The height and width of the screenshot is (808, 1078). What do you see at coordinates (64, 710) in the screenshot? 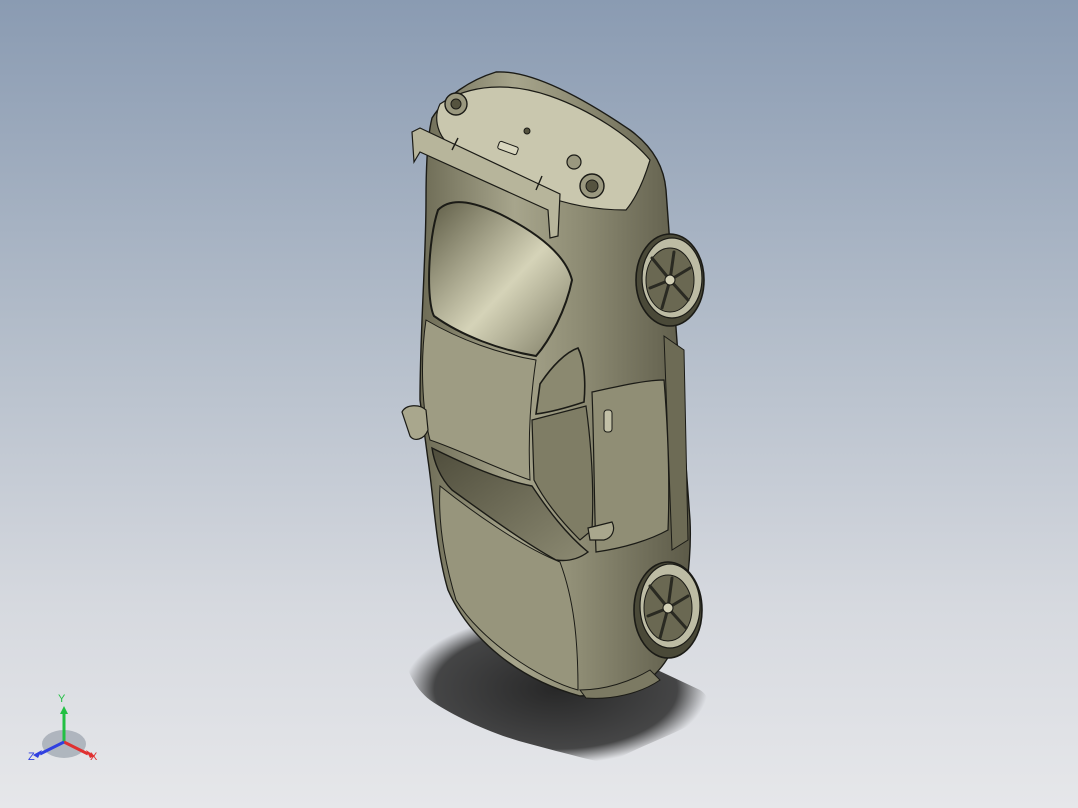
I see `y-axis-arrow` at bounding box center [64, 710].